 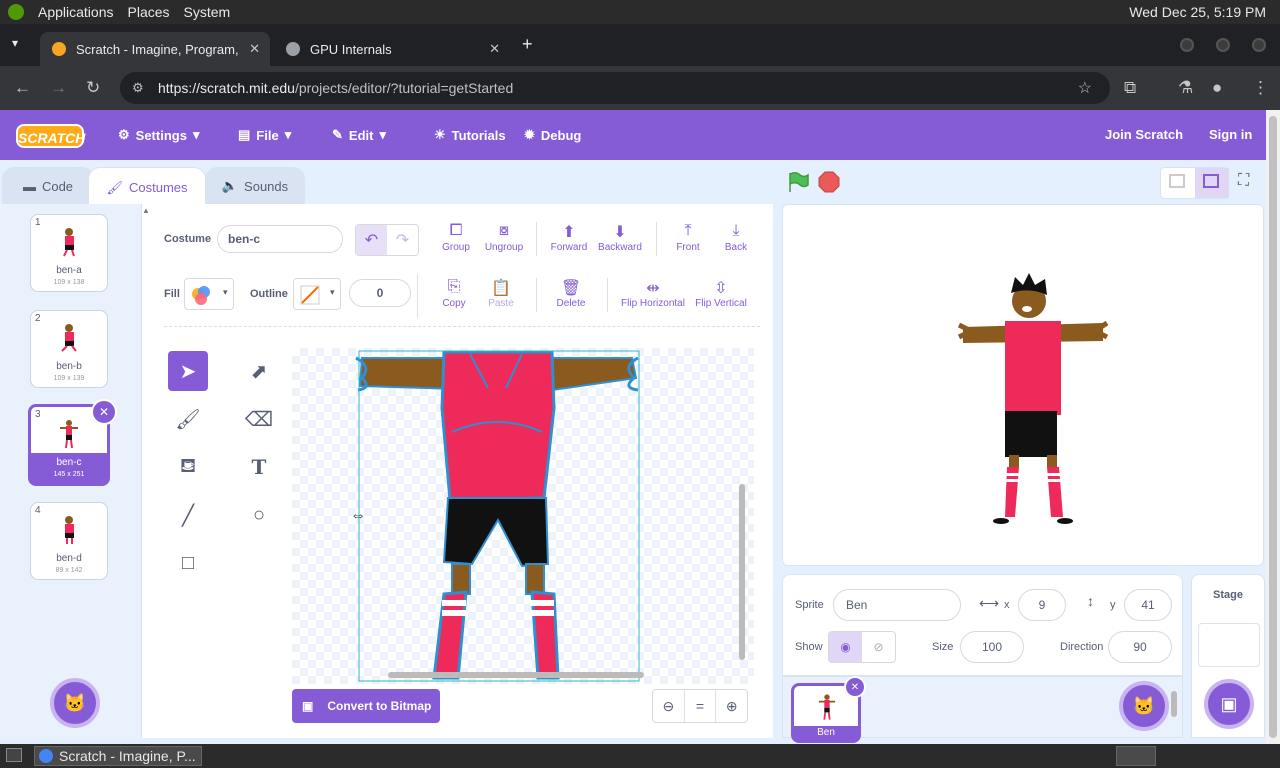 I want to click on outline-color-picker: ▾, so click(x=317, y=294).